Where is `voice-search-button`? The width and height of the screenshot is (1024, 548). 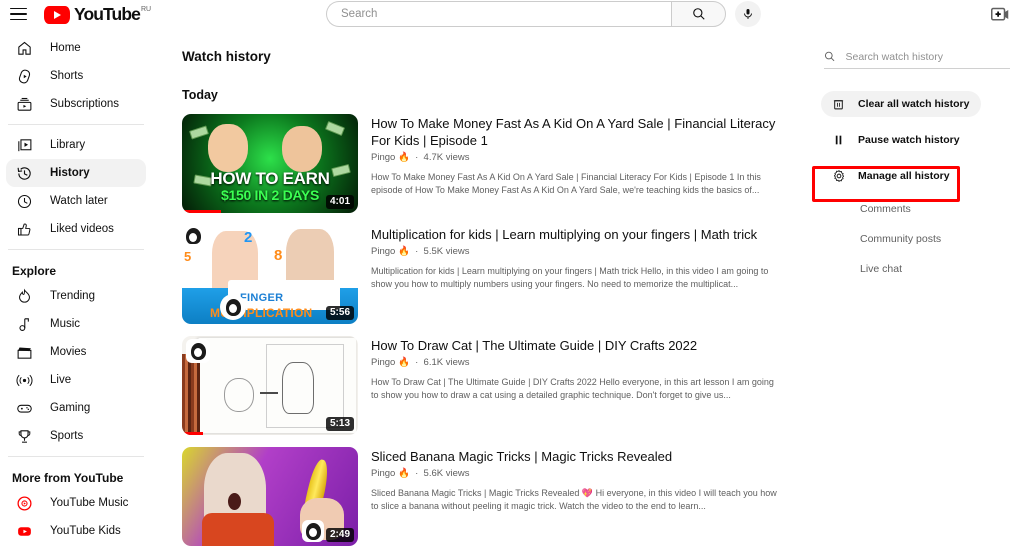 voice-search-button is located at coordinates (748, 14).